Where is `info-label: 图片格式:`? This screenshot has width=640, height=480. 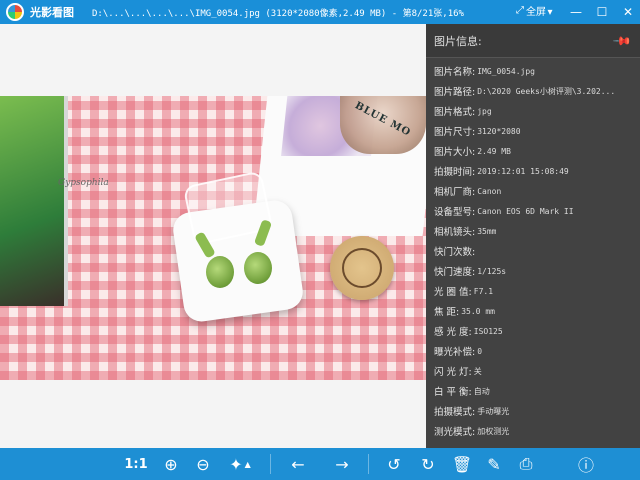
info-label: 图片格式: is located at coordinates (455, 112).